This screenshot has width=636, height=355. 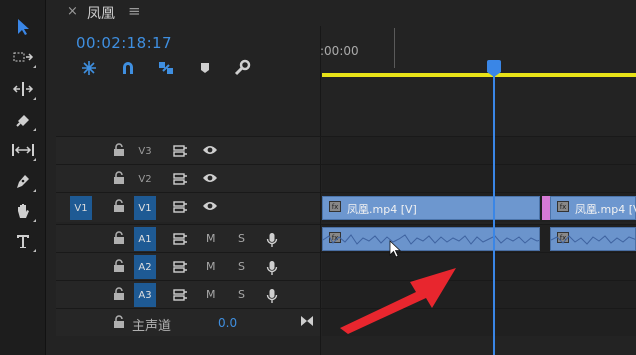 I want to click on track-row-v3: V3, so click(x=346, y=150).